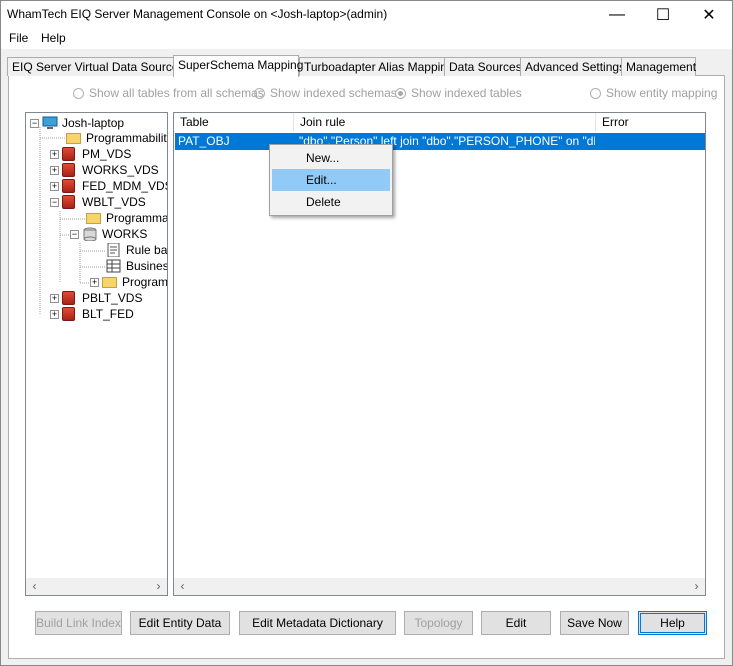 This screenshot has width=733, height=666. I want to click on tree-horizontal-scrollbar, so click(96, 586).